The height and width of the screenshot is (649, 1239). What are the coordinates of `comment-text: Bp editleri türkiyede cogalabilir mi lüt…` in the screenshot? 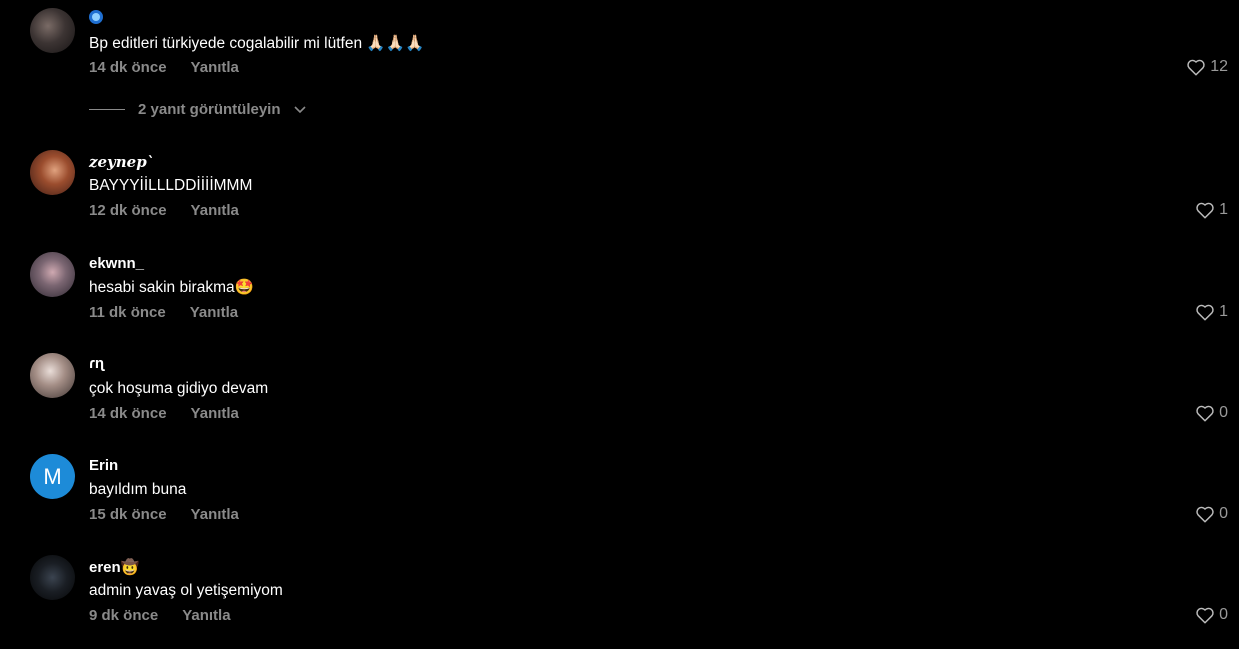 It's located at (257, 43).